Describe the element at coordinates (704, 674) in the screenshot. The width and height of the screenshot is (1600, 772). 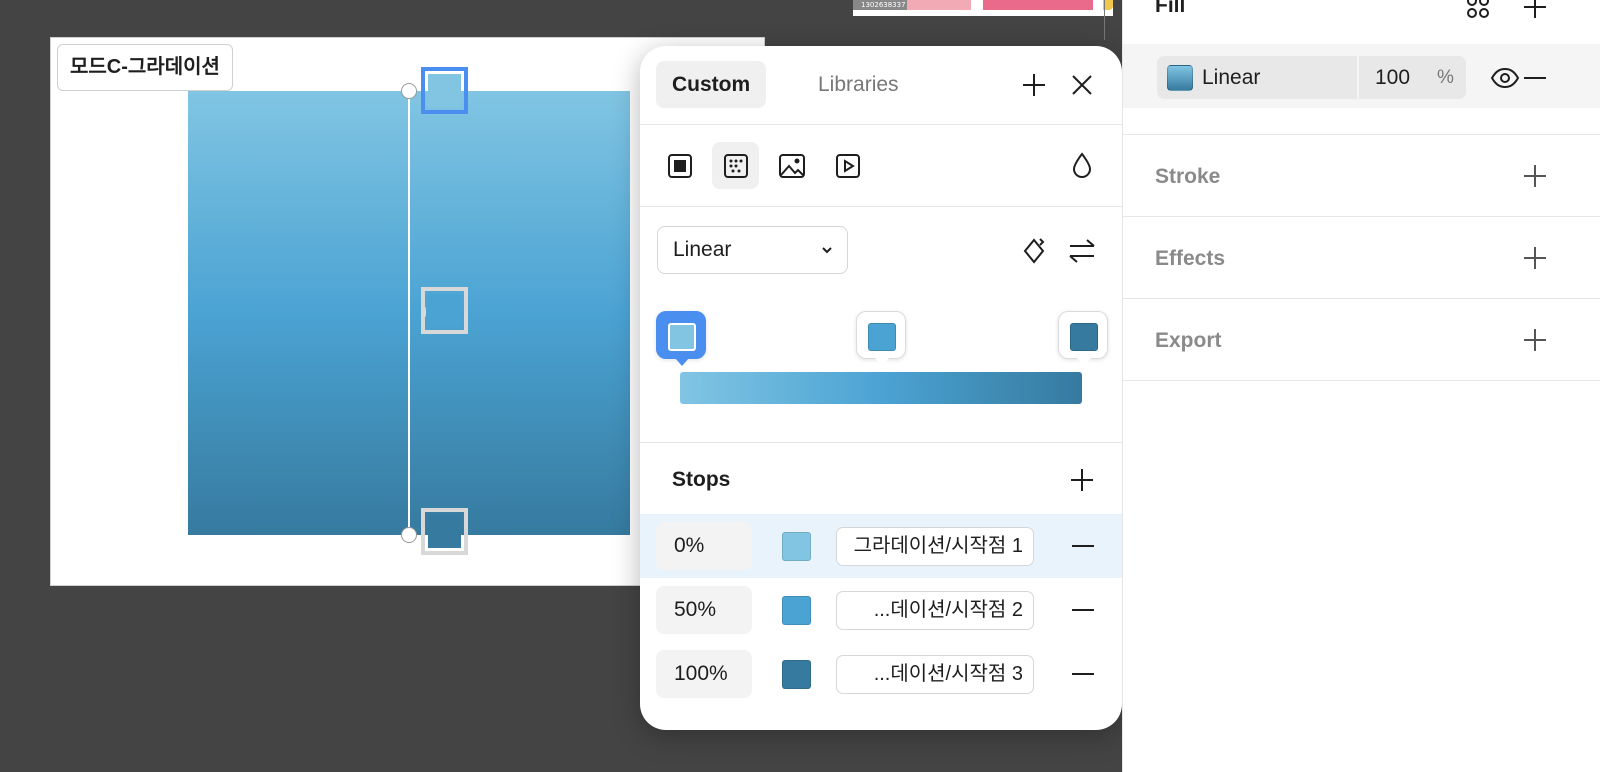
I see `stop-position-field: 100%` at that location.